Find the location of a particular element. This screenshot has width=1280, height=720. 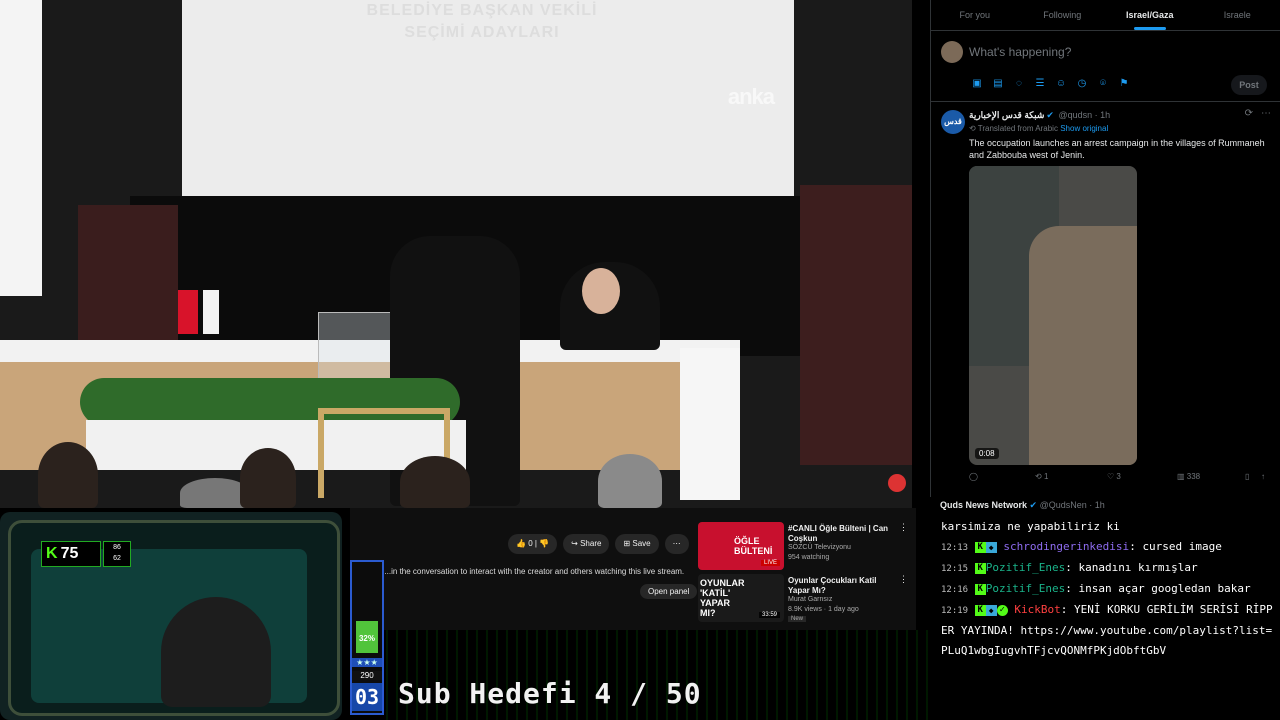

tweet-author: شبكة قدس الإخبارية is located at coordinates (1006, 115).